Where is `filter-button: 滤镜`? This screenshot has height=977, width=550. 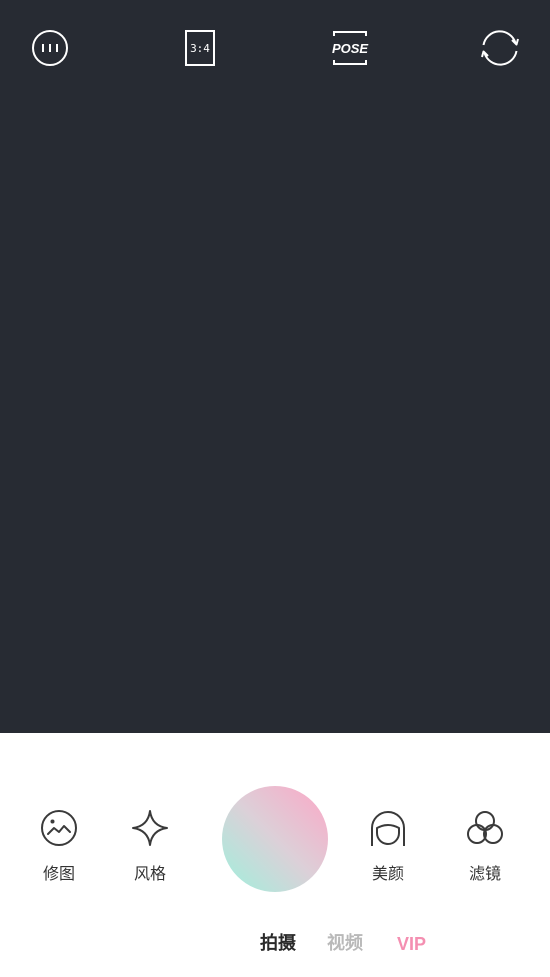
filter-button: 滤镜 is located at coordinates (485, 846).